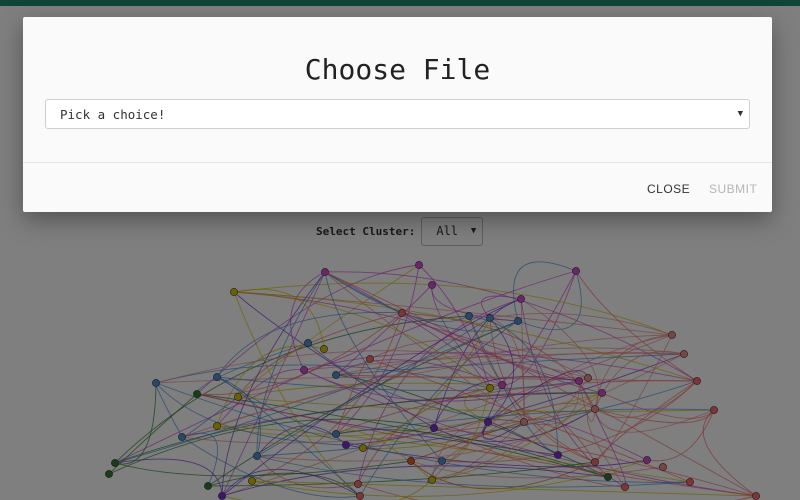 The width and height of the screenshot is (800, 500). I want to click on close-button: CLOSE, so click(668, 189).